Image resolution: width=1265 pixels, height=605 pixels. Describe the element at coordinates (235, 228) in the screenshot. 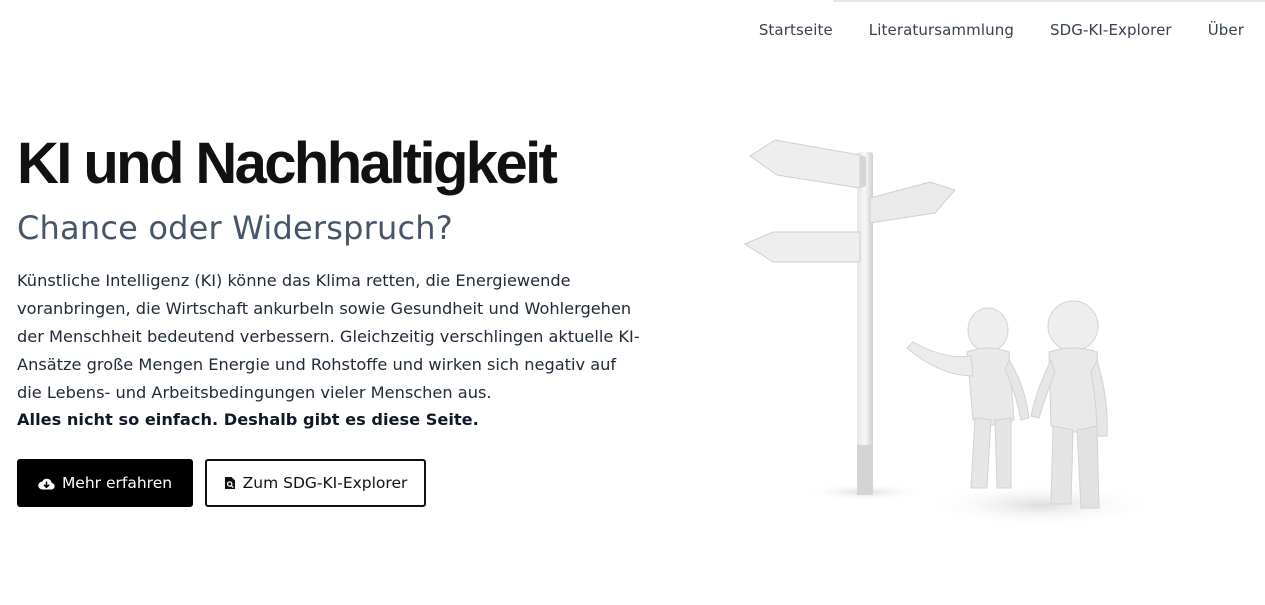

I see `hero-subtitle: Chance oder Widerspruch?` at that location.